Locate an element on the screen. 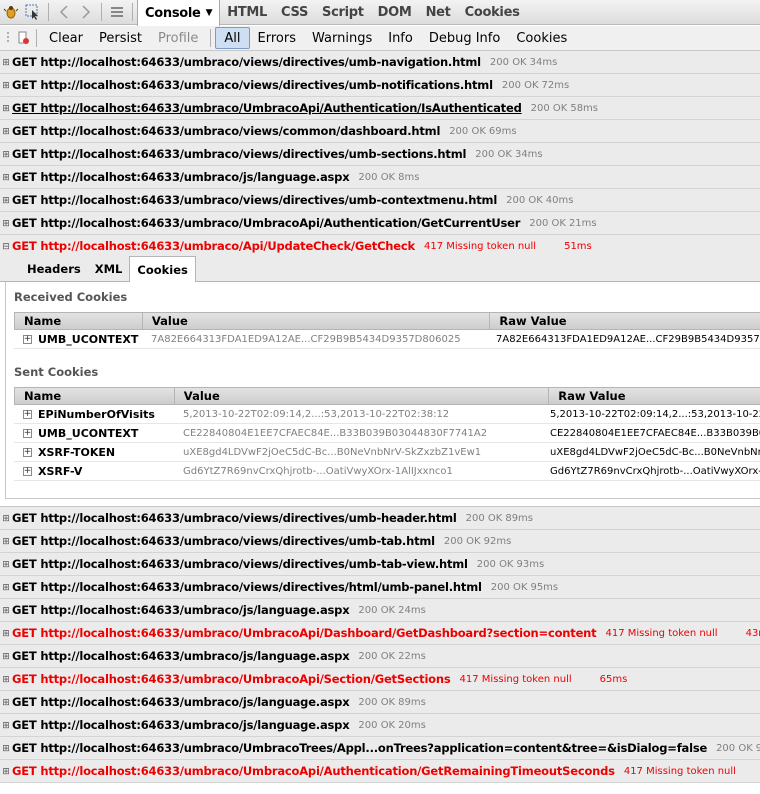 Image resolution: width=760 pixels, height=794 pixels. collapse-icon: ⊟ is located at coordinates (6, 246).